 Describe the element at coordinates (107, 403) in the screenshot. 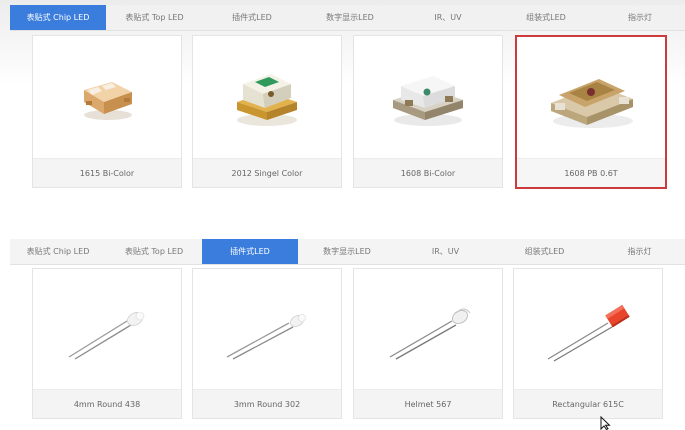

I see `product-name: 4mm Round 438` at that location.